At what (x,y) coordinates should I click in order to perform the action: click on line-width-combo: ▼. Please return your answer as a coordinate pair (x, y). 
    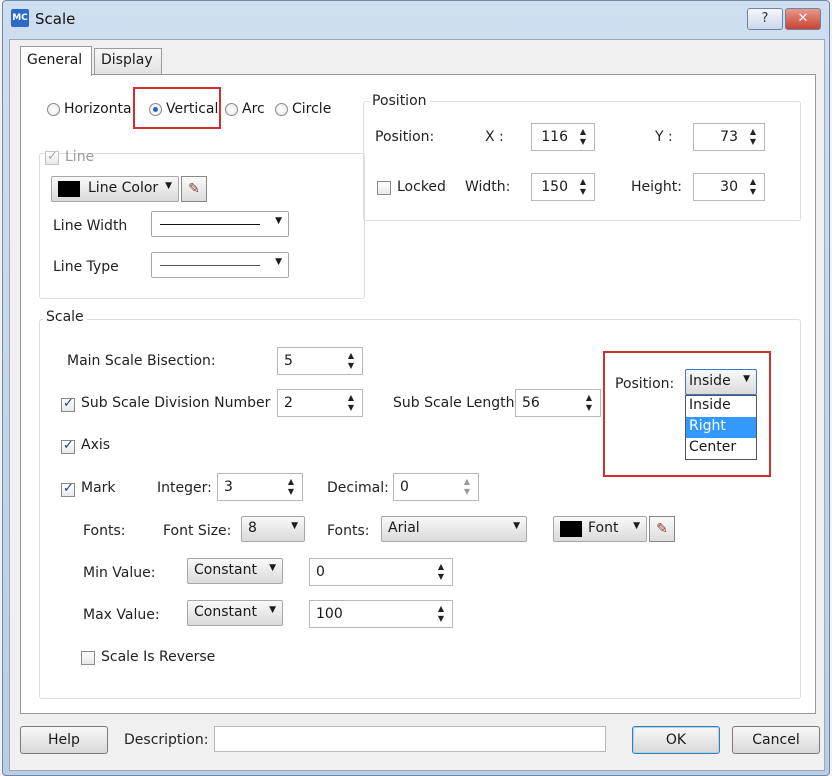
    Looking at the image, I should click on (220, 224).